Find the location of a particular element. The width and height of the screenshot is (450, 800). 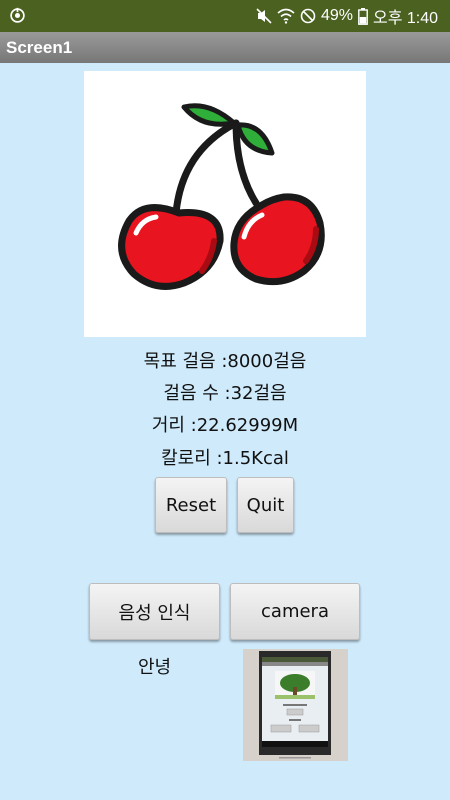

quit-button: Quit is located at coordinates (265, 505).